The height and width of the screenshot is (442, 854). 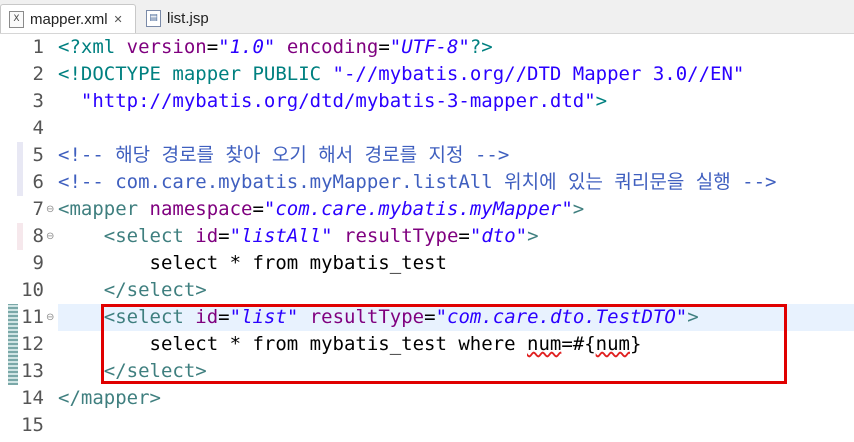 I want to click on line-number: 10, so click(x=32, y=290).